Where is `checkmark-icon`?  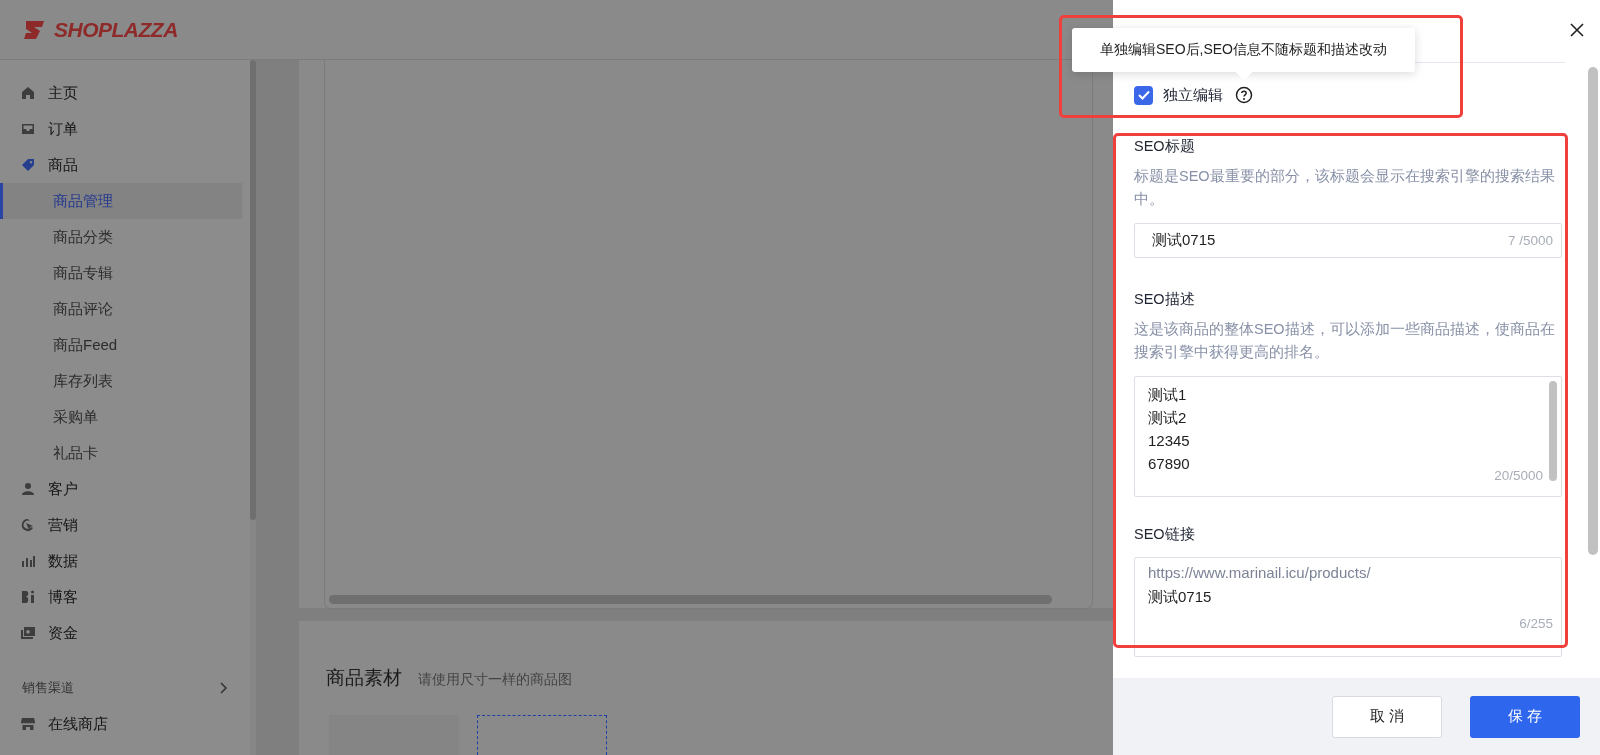
checkmark-icon is located at coordinates (1143, 95).